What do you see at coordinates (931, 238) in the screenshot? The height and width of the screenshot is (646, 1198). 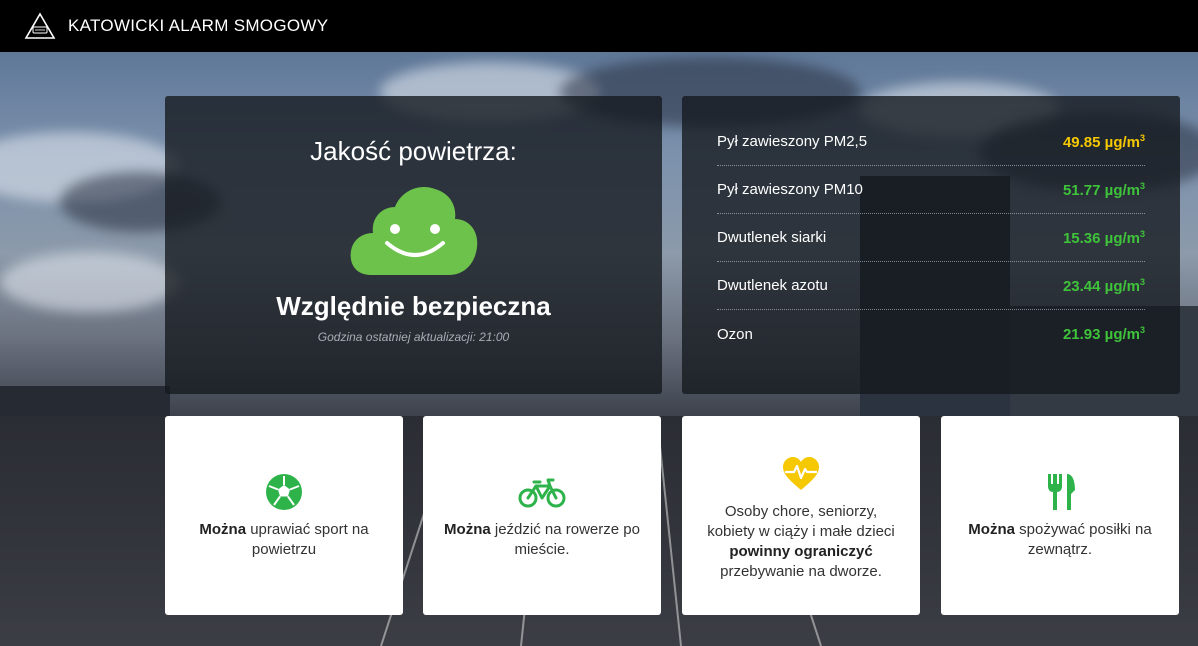 I see `pollutant-row-so2: Dwutlenek siarki 15.36 µg/m3` at bounding box center [931, 238].